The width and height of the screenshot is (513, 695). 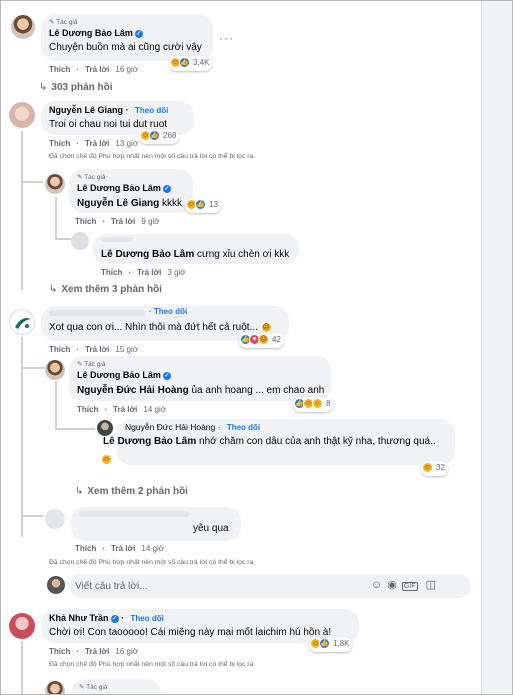 I want to click on comment-author: Nguyễn Lê Giang · Theo dõi, so click(x=108, y=110).